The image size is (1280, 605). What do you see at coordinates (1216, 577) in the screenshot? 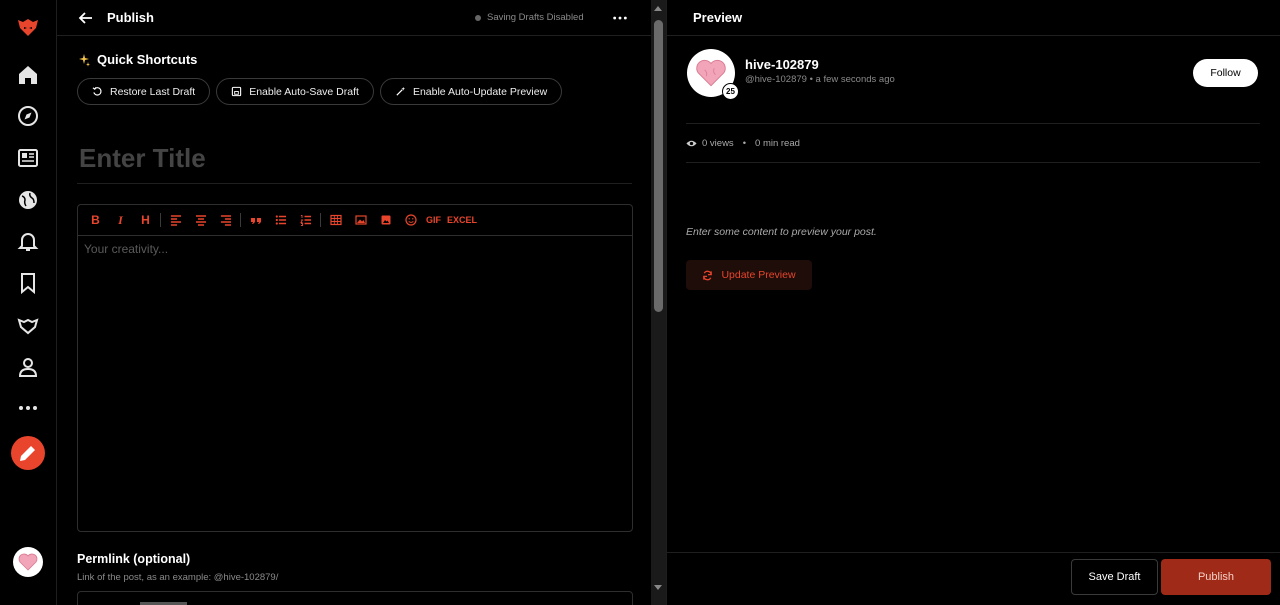
I see `publish-button: Publish` at bounding box center [1216, 577].